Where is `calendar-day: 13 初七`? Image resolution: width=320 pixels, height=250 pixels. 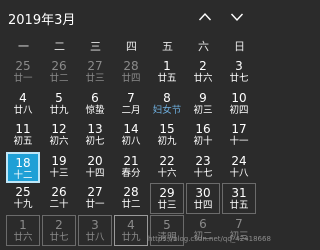
calendar-day: 13 初七 is located at coordinates (95, 135).